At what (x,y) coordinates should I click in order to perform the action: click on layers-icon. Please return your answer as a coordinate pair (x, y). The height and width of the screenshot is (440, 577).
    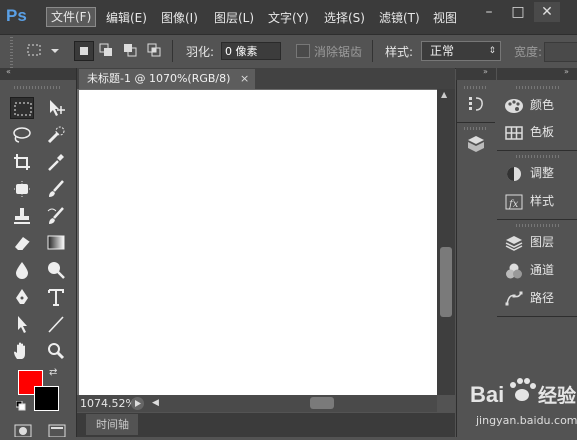
    Looking at the image, I should click on (514, 243).